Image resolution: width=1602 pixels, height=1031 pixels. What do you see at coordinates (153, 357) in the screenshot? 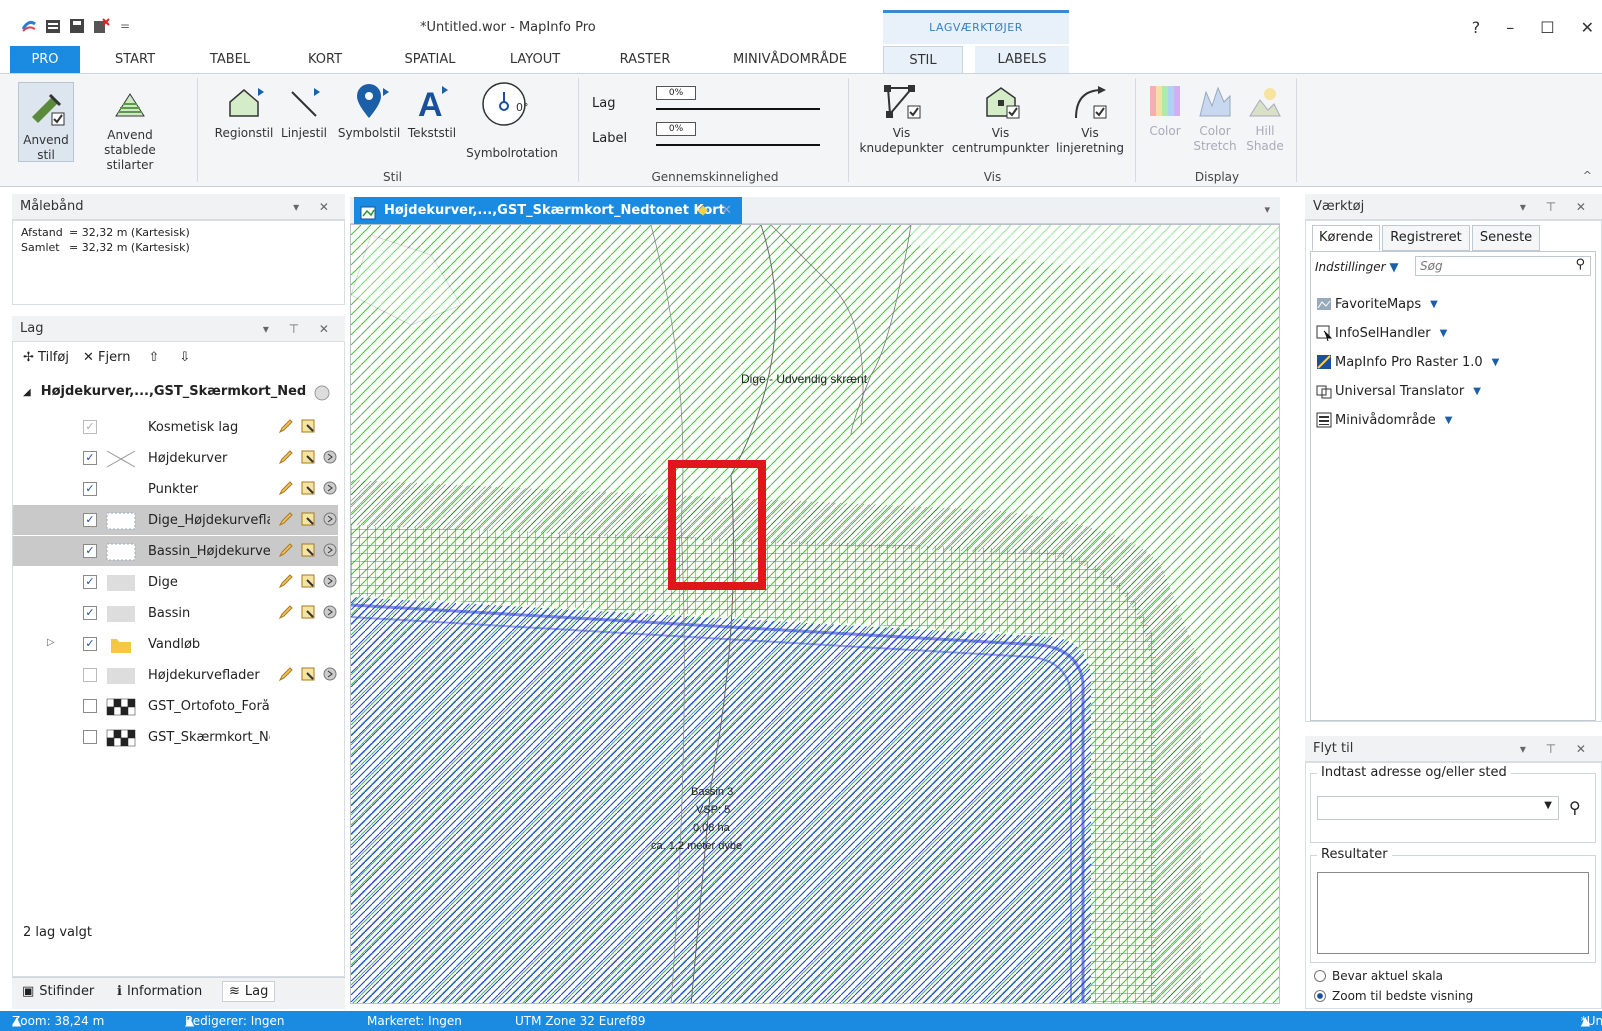
I see `move-up-icon: ⇧` at bounding box center [153, 357].